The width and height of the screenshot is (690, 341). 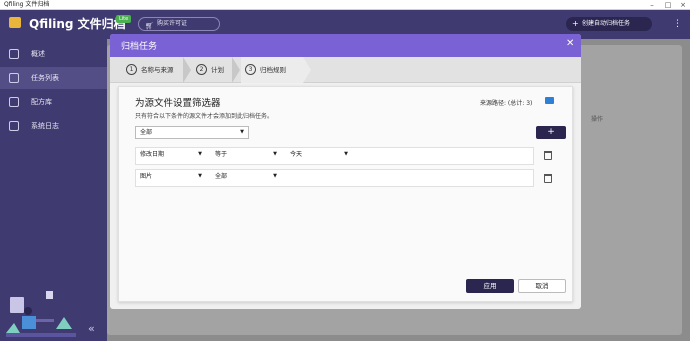 What do you see at coordinates (146, 132) in the screenshot?
I see `match-mode-value: 全部` at bounding box center [146, 132].